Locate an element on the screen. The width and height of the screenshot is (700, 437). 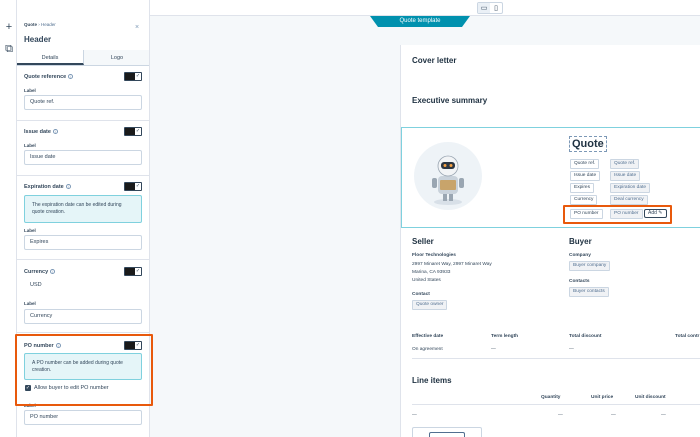
currency-title: Currency i is located at coordinates (40, 272).